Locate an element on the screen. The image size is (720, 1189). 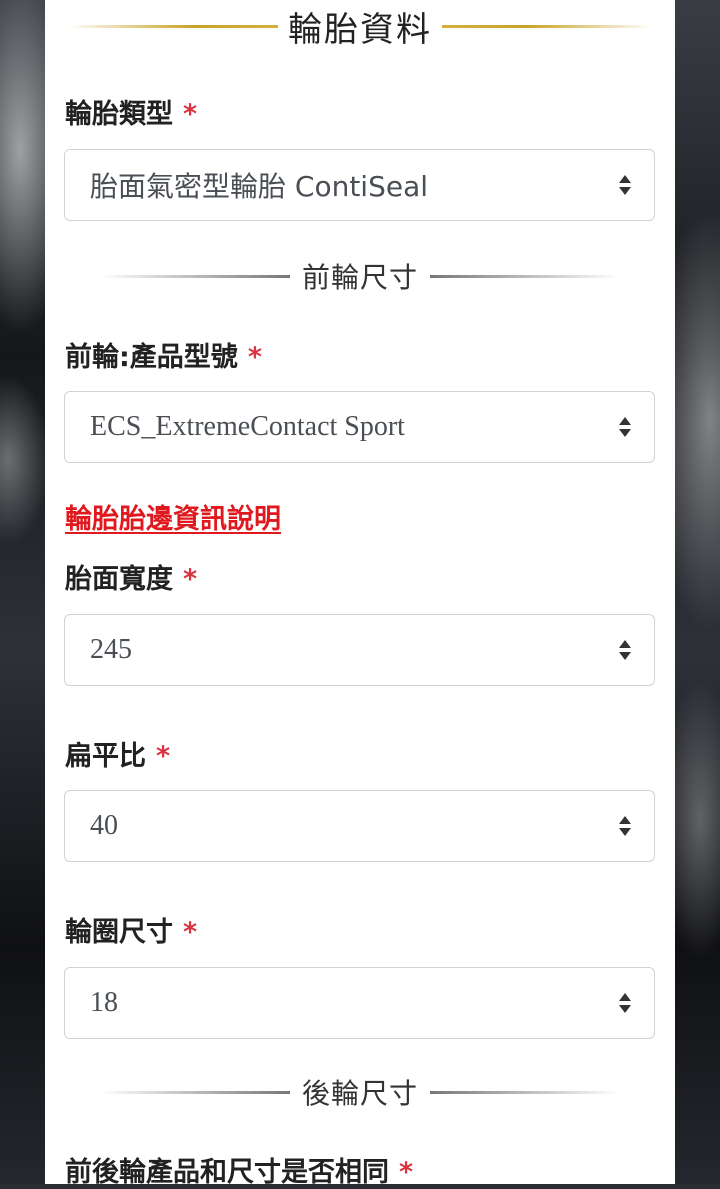
section-header: 輪胎資料 is located at coordinates (360, 27).